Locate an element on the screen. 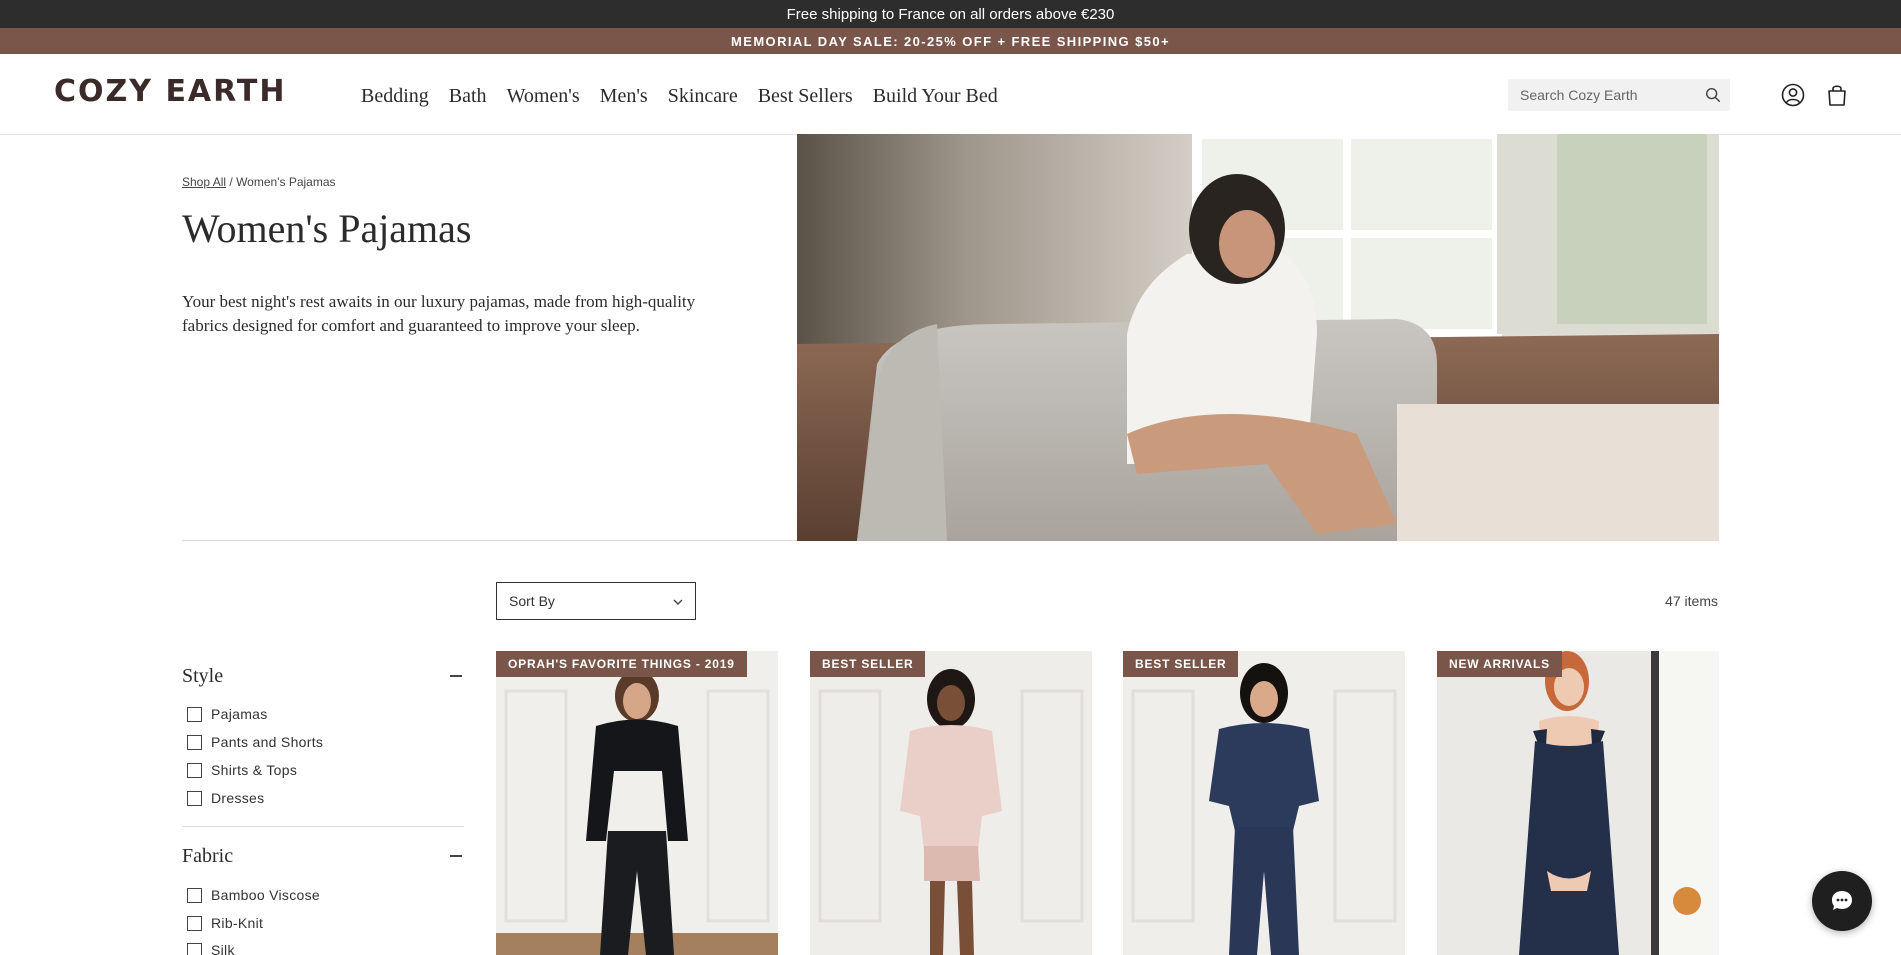 Image resolution: width=1901 pixels, height=955 pixels. filter-fabric-title: Fabric is located at coordinates (207, 856).